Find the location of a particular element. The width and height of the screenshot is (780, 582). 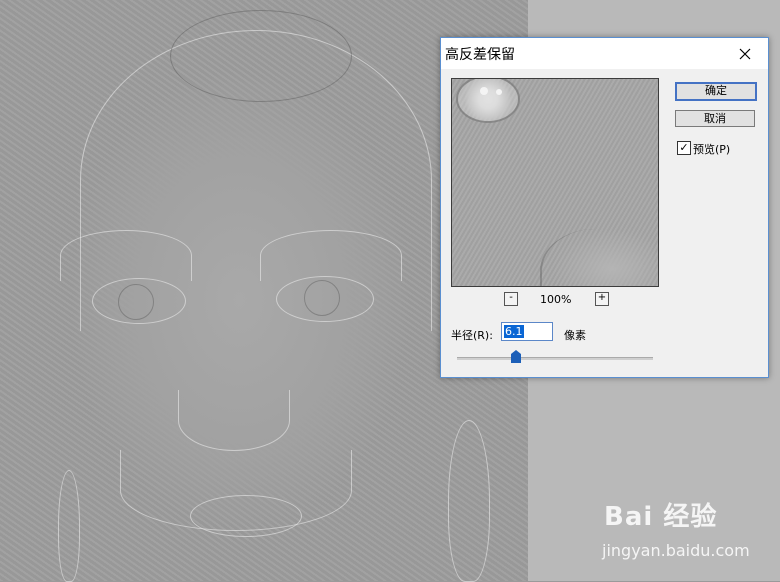

right-eyebrow is located at coordinates (331, 255).